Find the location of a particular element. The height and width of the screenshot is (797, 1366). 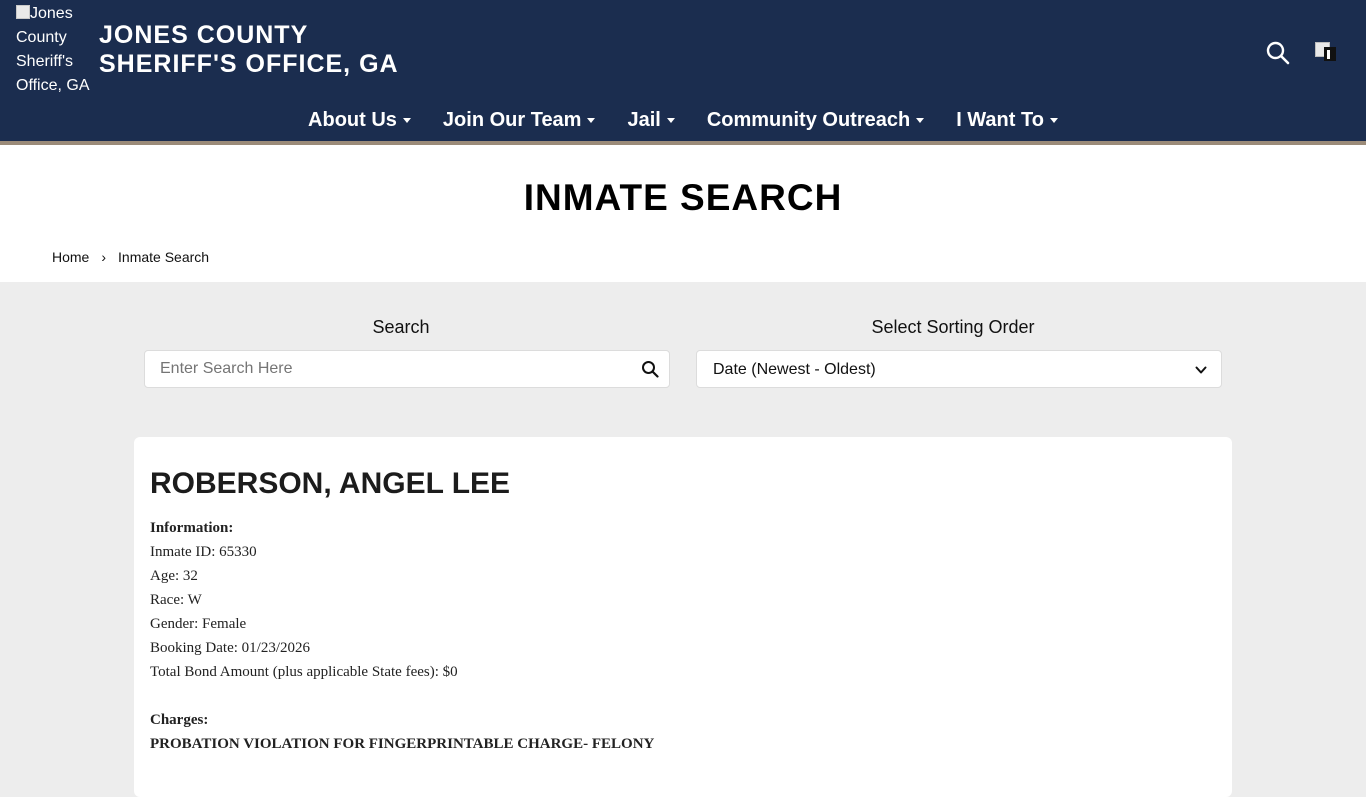

inmate-id: Inmate ID: 65330 is located at coordinates (203, 552).